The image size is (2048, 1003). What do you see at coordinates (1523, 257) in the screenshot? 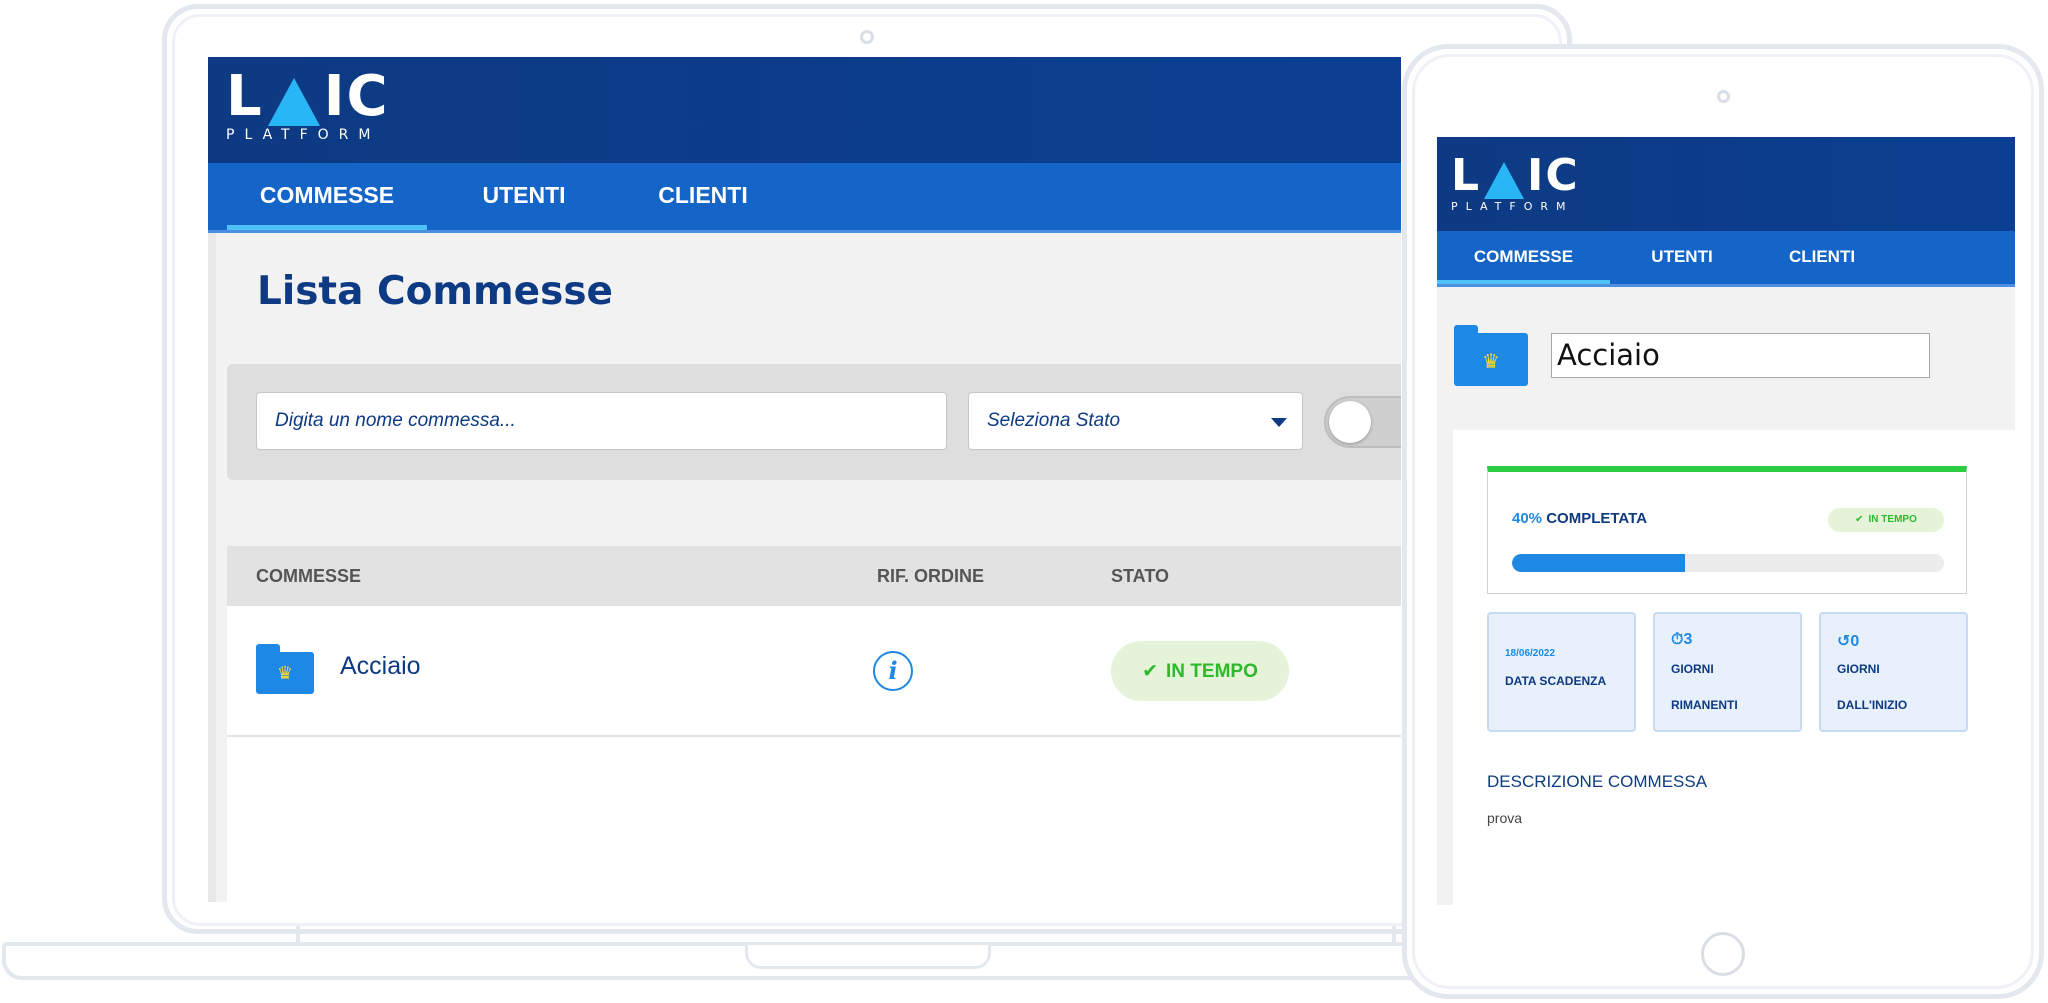
I see `tablet-tab-commesse: COMMESSE` at bounding box center [1523, 257].